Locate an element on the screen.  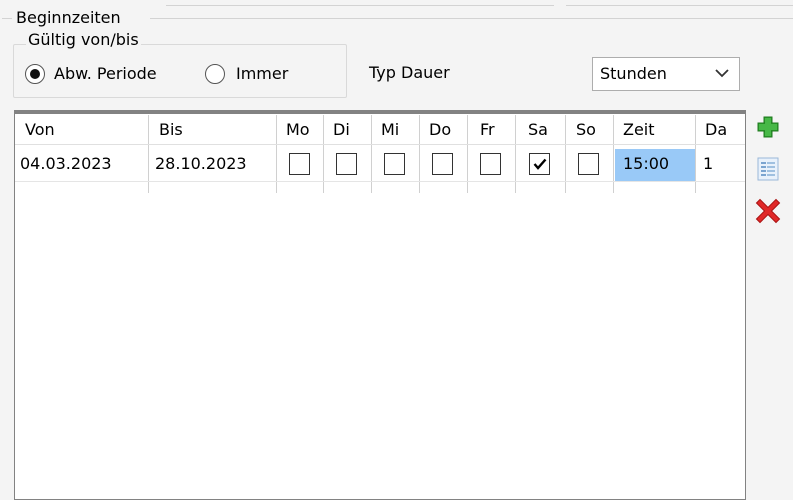
checkbox-mi is located at coordinates (394, 164).